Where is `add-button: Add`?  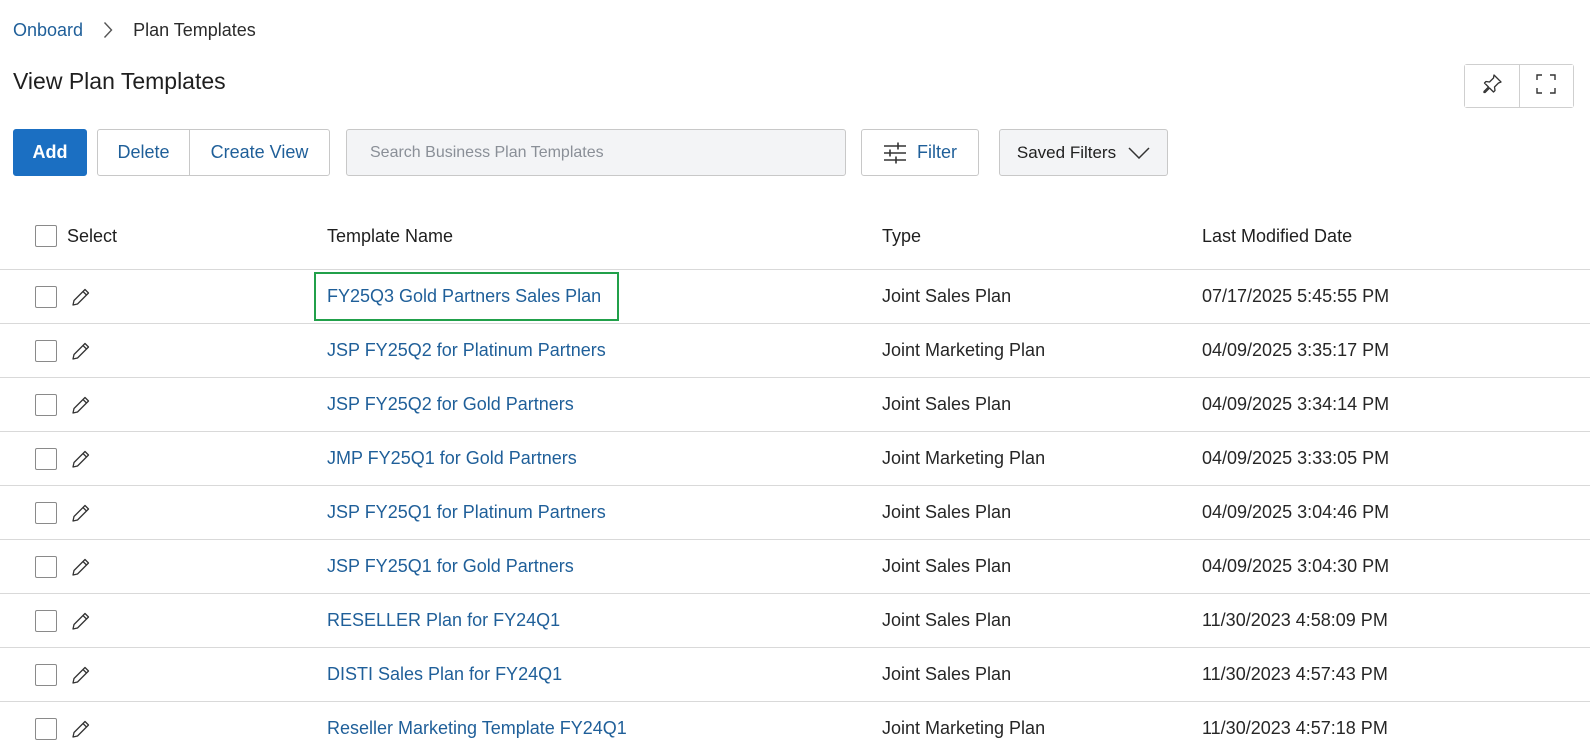 add-button: Add is located at coordinates (50, 152).